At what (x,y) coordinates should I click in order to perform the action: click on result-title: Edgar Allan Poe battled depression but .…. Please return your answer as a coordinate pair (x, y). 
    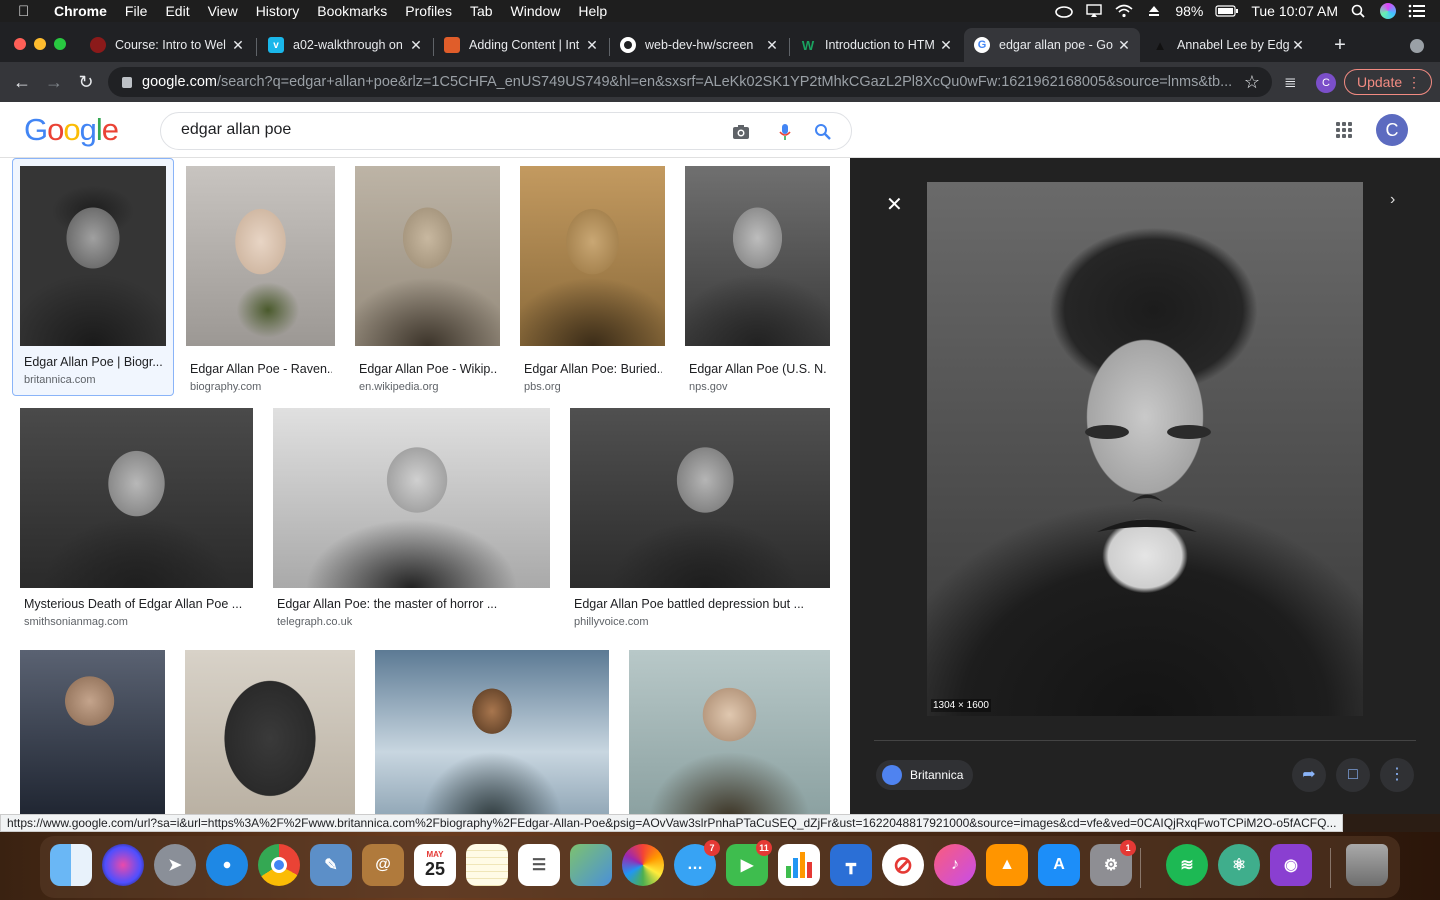
    Looking at the image, I should click on (701, 604).